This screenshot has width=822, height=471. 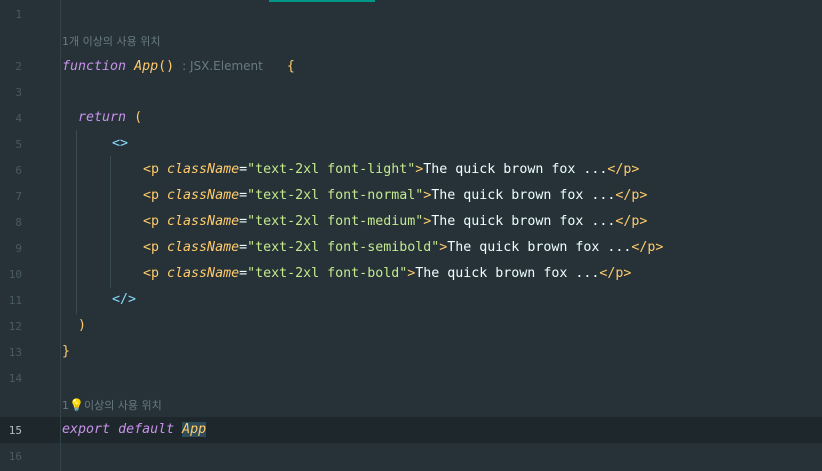 I want to click on line-number: 1, so click(x=18, y=14).